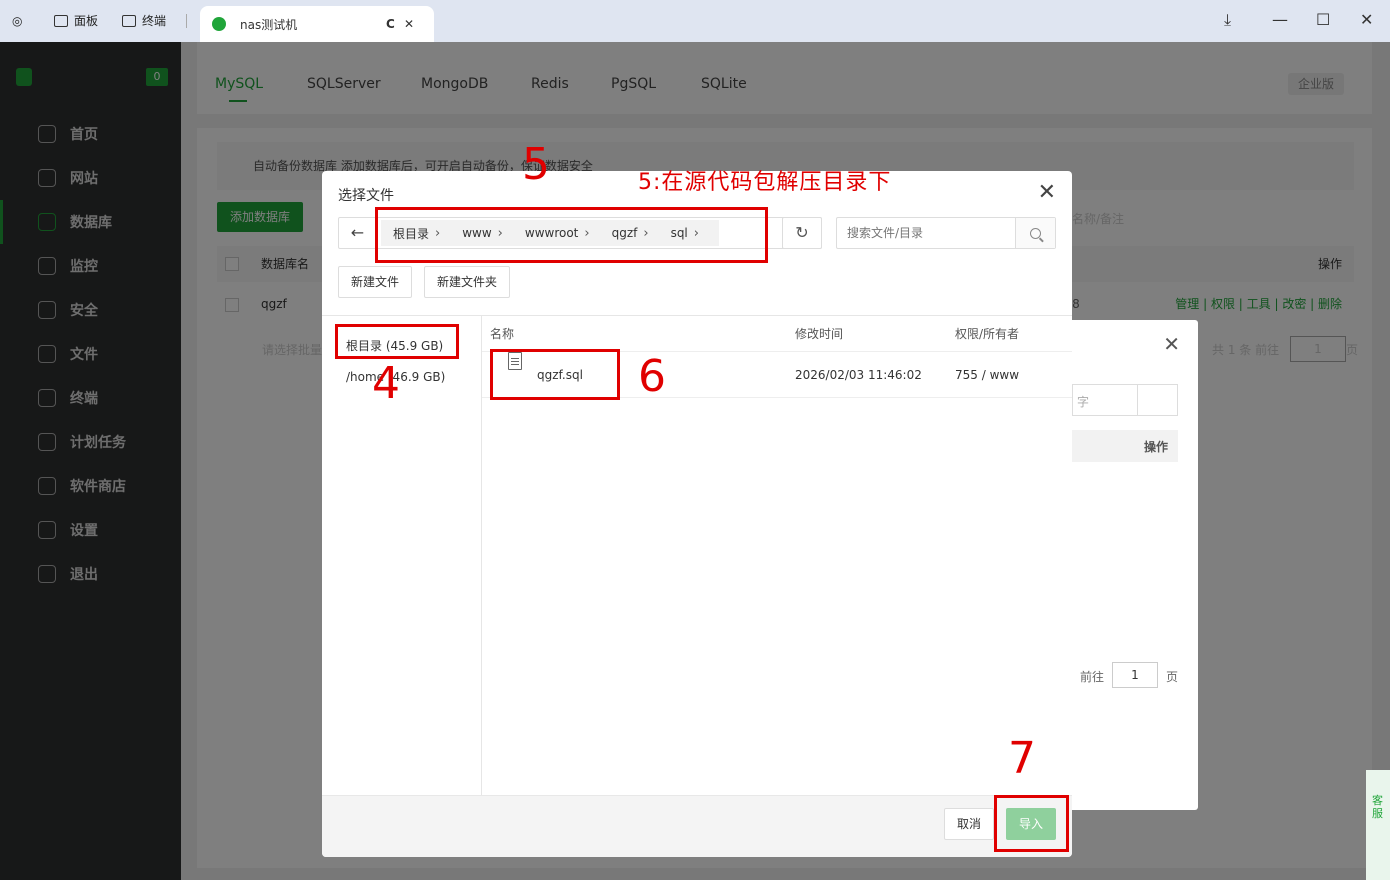  Describe the element at coordinates (765, 182) in the screenshot. I see `annotation-caption: 5:在源代码包解压目录下` at that location.